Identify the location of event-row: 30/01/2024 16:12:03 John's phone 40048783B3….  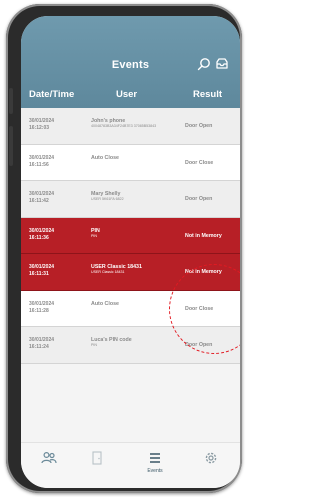
(130, 126).